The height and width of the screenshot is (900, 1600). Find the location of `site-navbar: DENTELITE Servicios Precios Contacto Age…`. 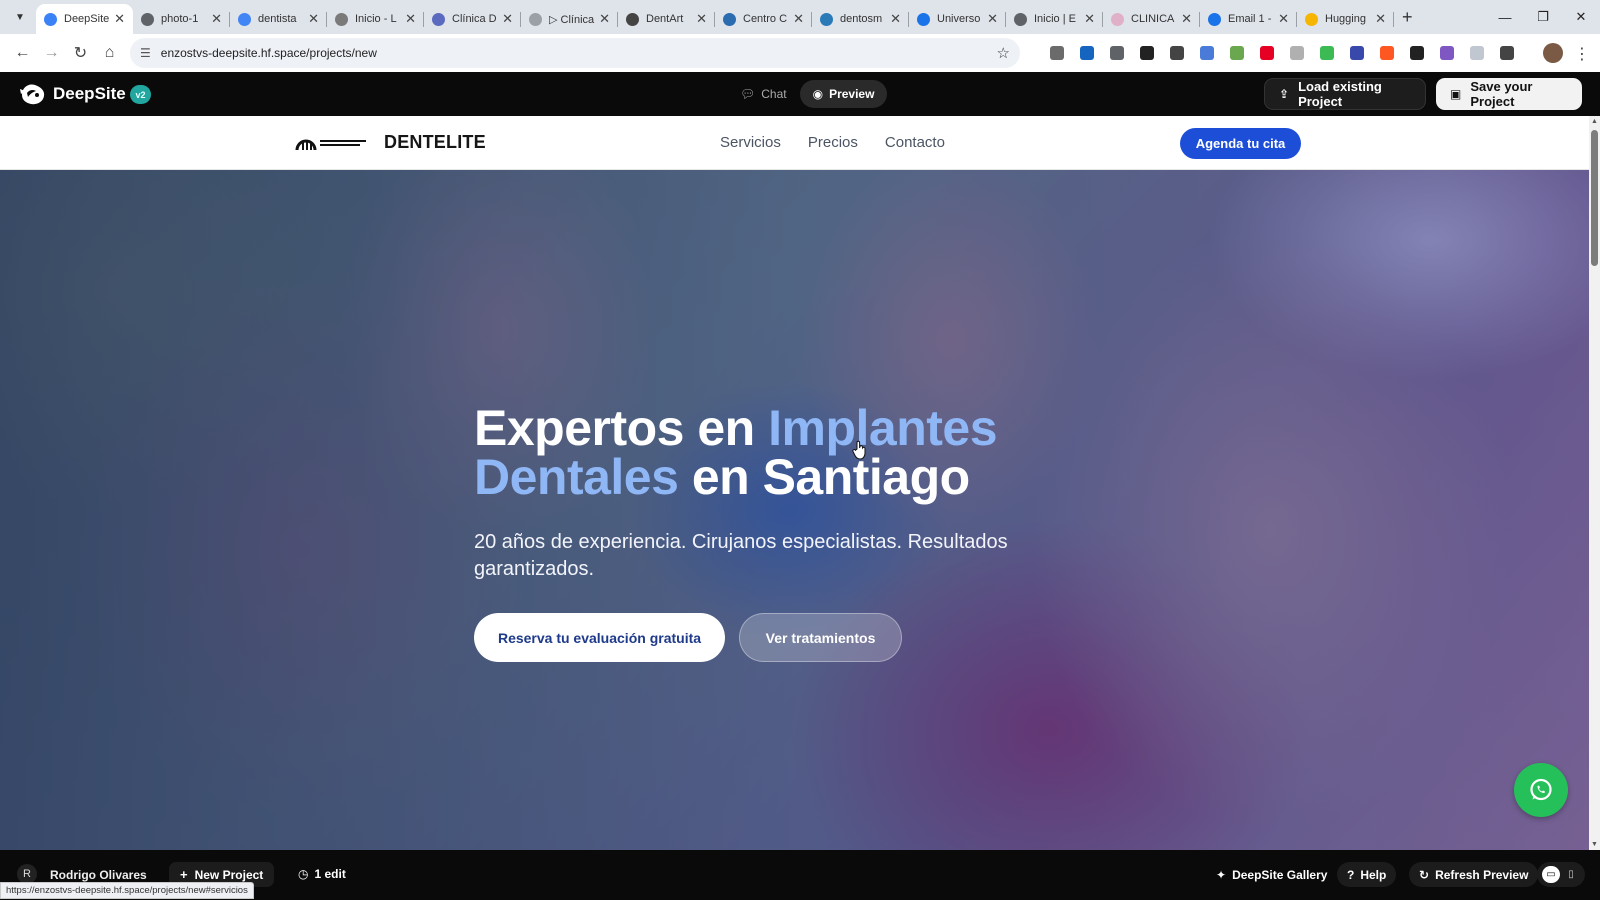

site-navbar: DENTELITE Servicios Precios Contacto Age… is located at coordinates (794, 143).